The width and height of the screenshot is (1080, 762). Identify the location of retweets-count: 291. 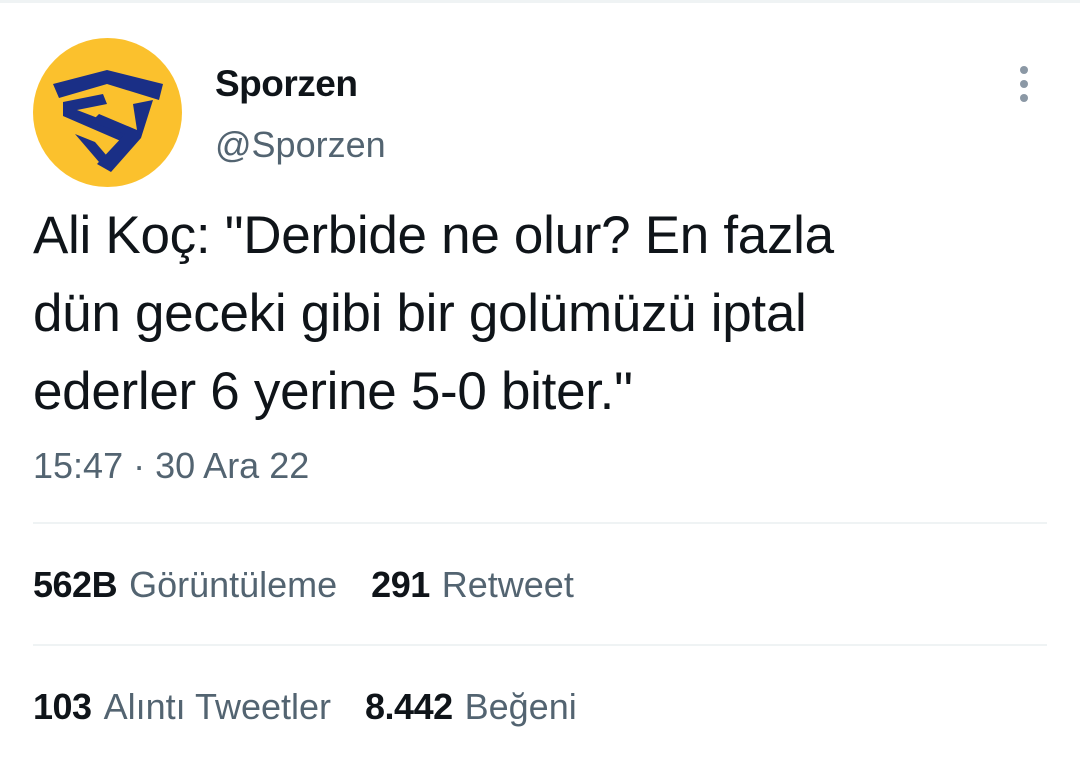
(400, 584).